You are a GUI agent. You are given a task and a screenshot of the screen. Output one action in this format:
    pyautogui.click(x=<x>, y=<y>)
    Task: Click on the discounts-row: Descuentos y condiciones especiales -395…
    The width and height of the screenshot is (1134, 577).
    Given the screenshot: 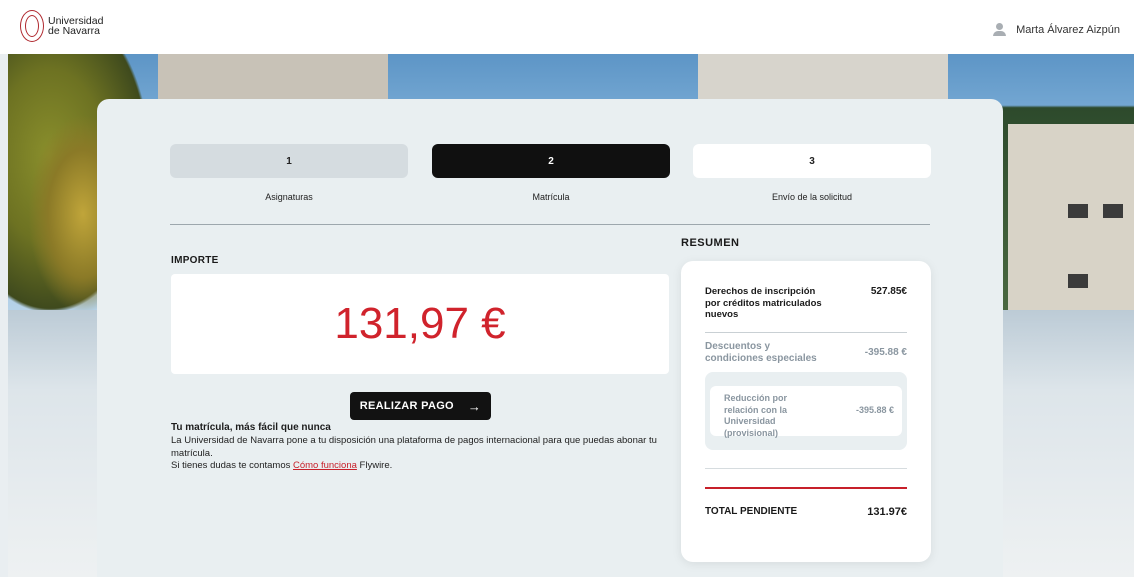 What is the action you would take?
    pyautogui.click(x=806, y=352)
    